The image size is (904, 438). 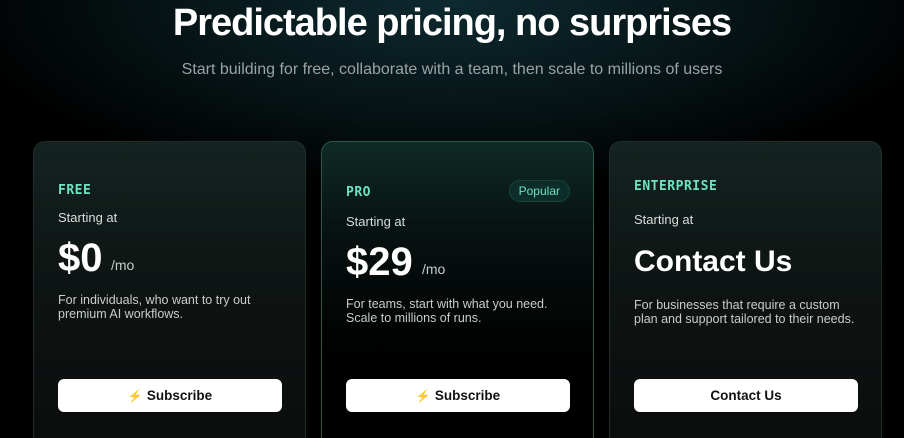 What do you see at coordinates (358, 192) in the screenshot?
I see `plan-name: PRO` at bounding box center [358, 192].